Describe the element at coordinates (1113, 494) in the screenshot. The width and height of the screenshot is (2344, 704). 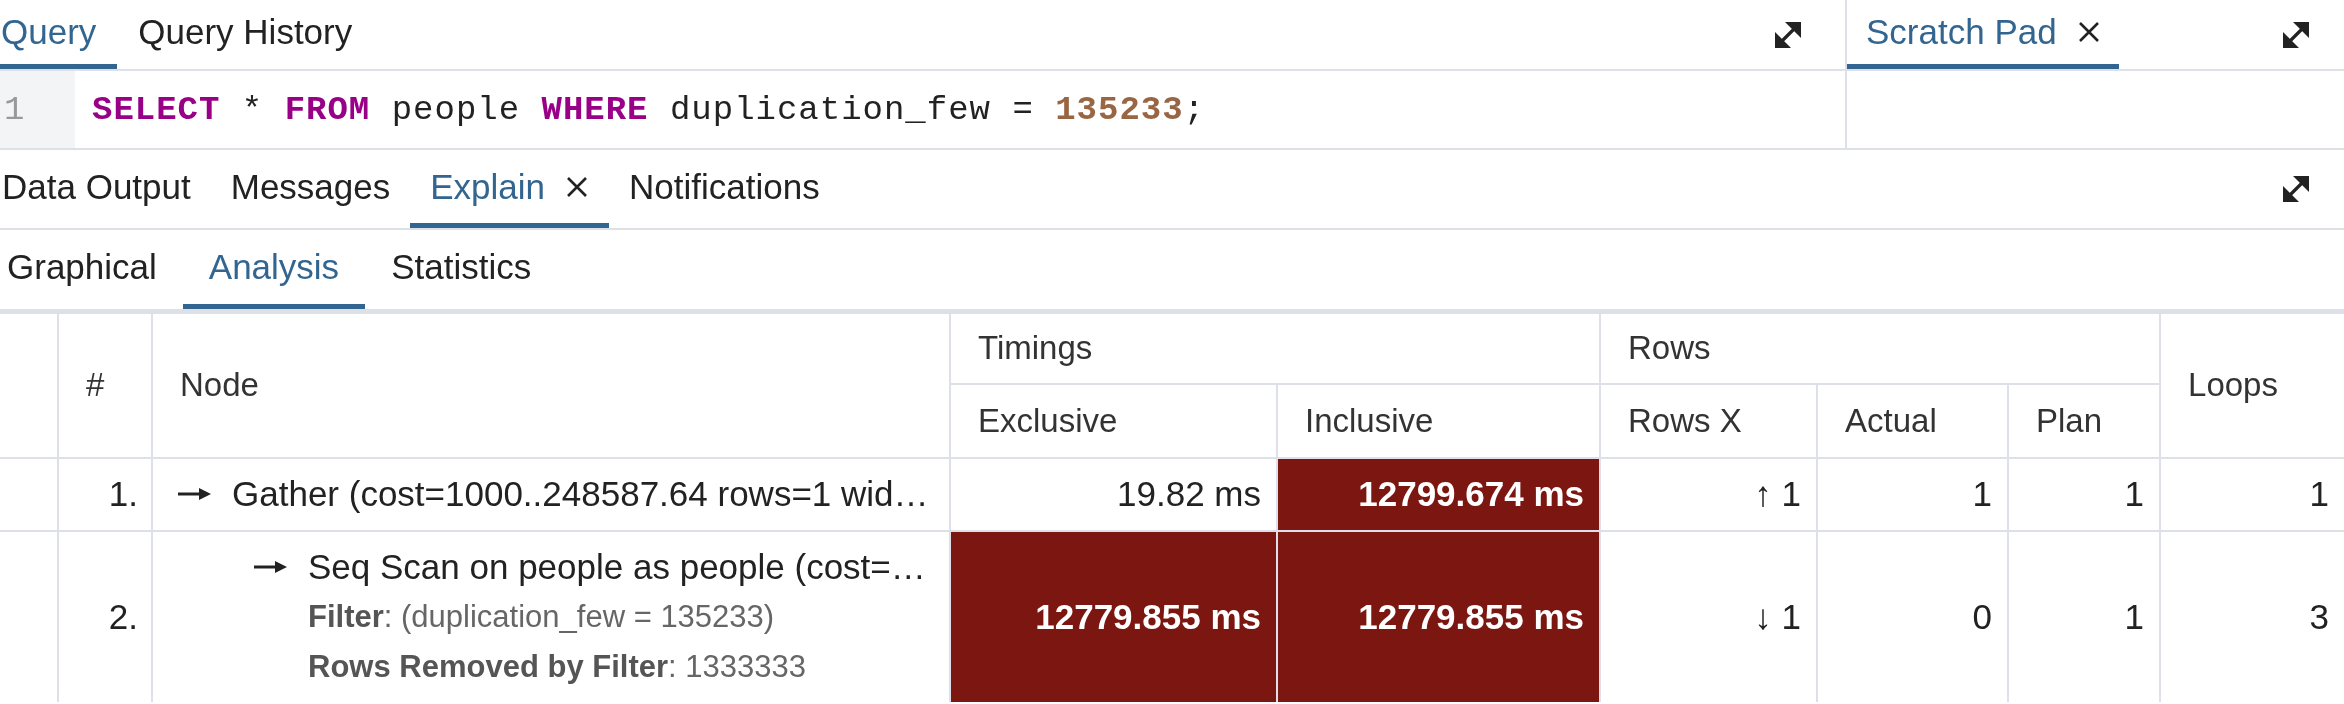
I see `table-cell: 19.82 ms` at that location.